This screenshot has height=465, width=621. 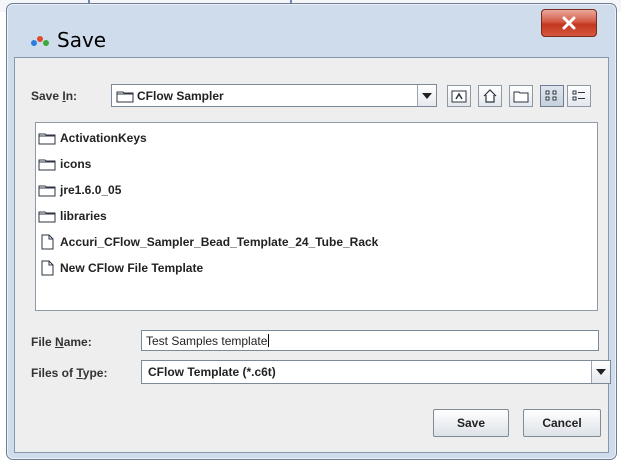 What do you see at coordinates (207, 340) in the screenshot?
I see `file-name-value: Test Samples template` at bounding box center [207, 340].